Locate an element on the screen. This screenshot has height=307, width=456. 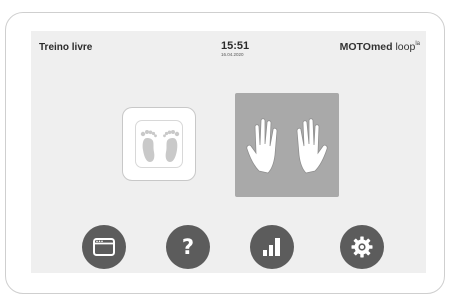
clock: 15:51 16.04.2020 is located at coordinates (235, 49).